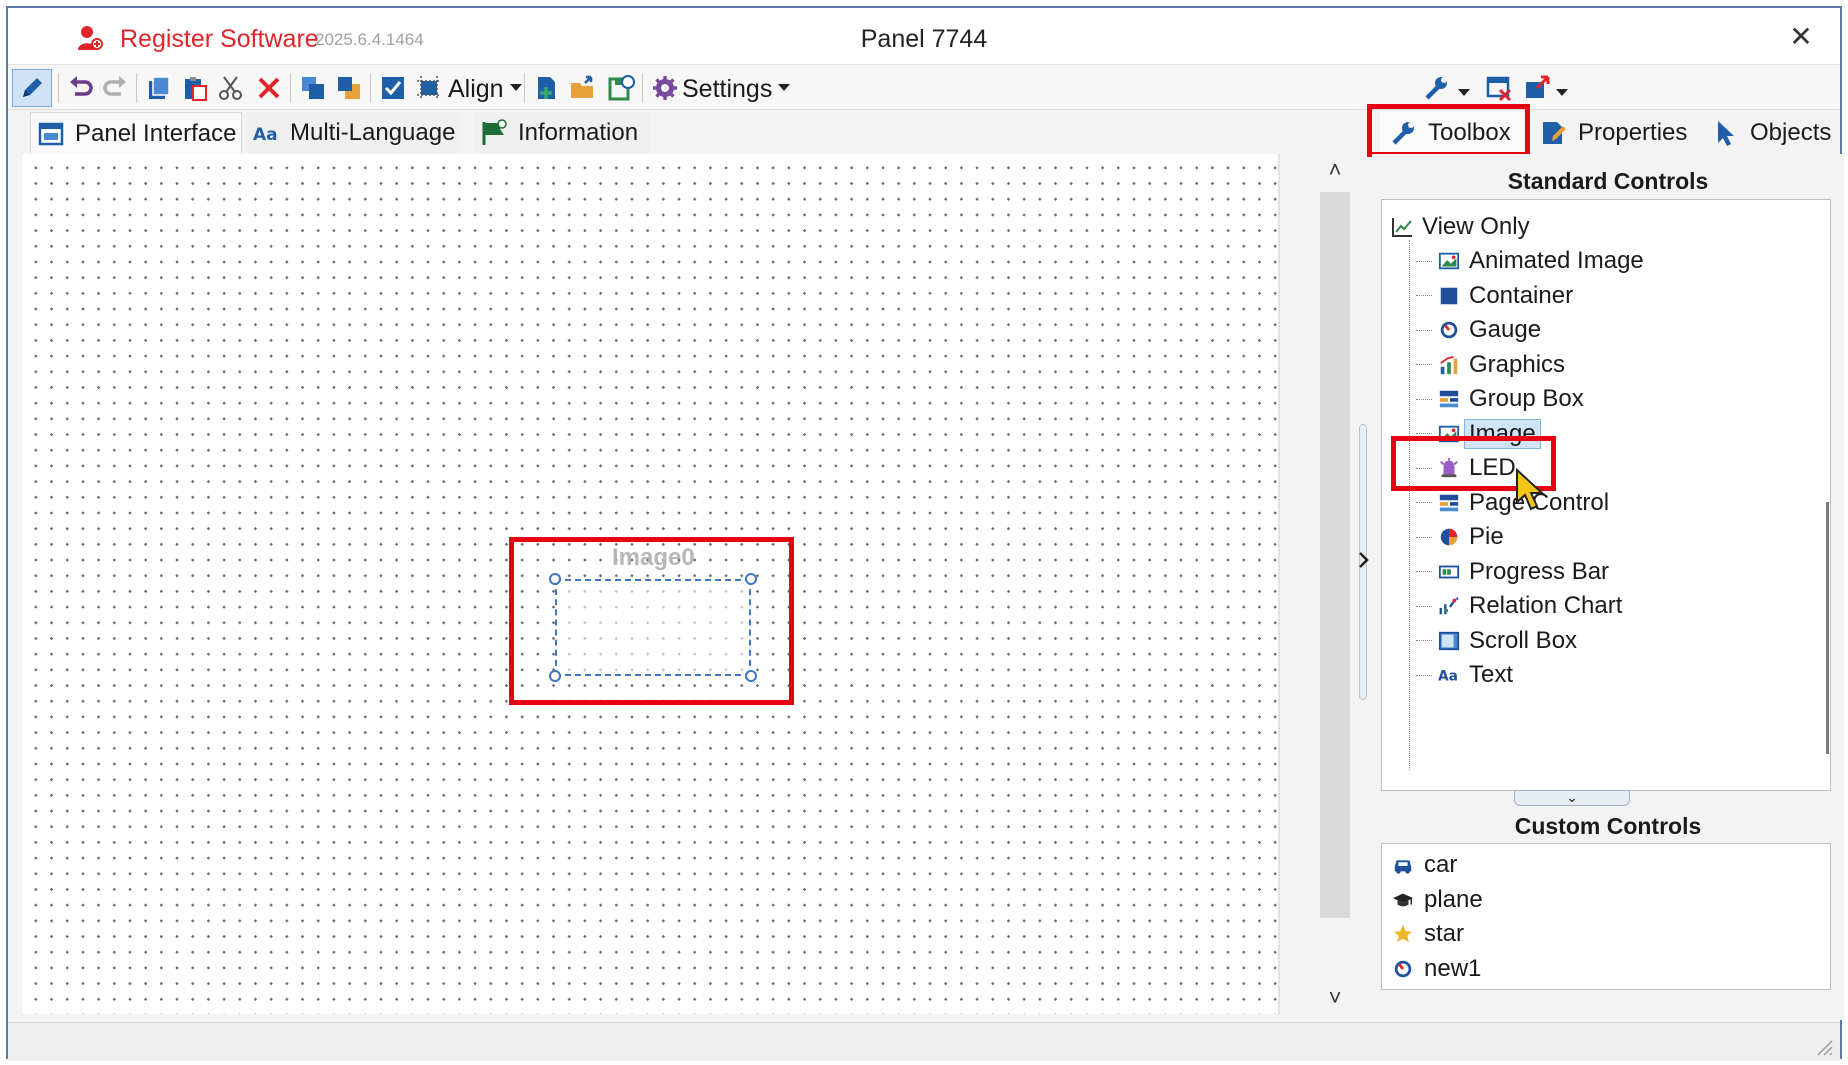 The width and height of the screenshot is (1848, 1065). I want to click on standard-controls-header: Standard Controls, so click(1608, 181).